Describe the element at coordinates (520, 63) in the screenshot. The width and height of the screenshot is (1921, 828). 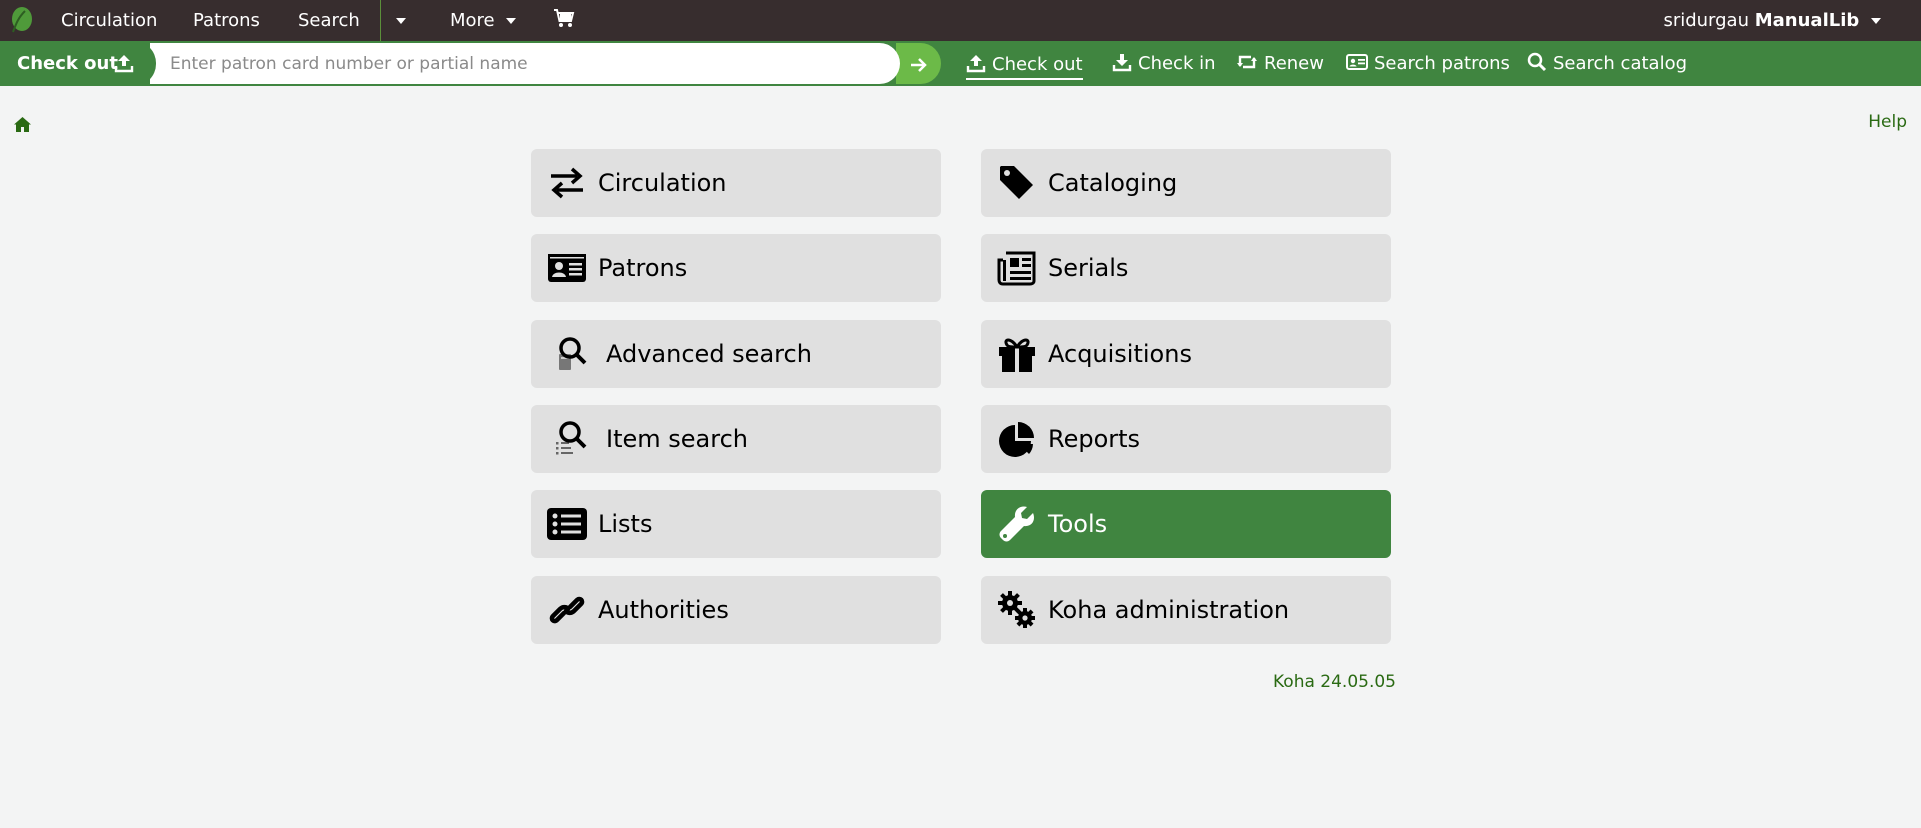
I see `patron-search-input` at that location.